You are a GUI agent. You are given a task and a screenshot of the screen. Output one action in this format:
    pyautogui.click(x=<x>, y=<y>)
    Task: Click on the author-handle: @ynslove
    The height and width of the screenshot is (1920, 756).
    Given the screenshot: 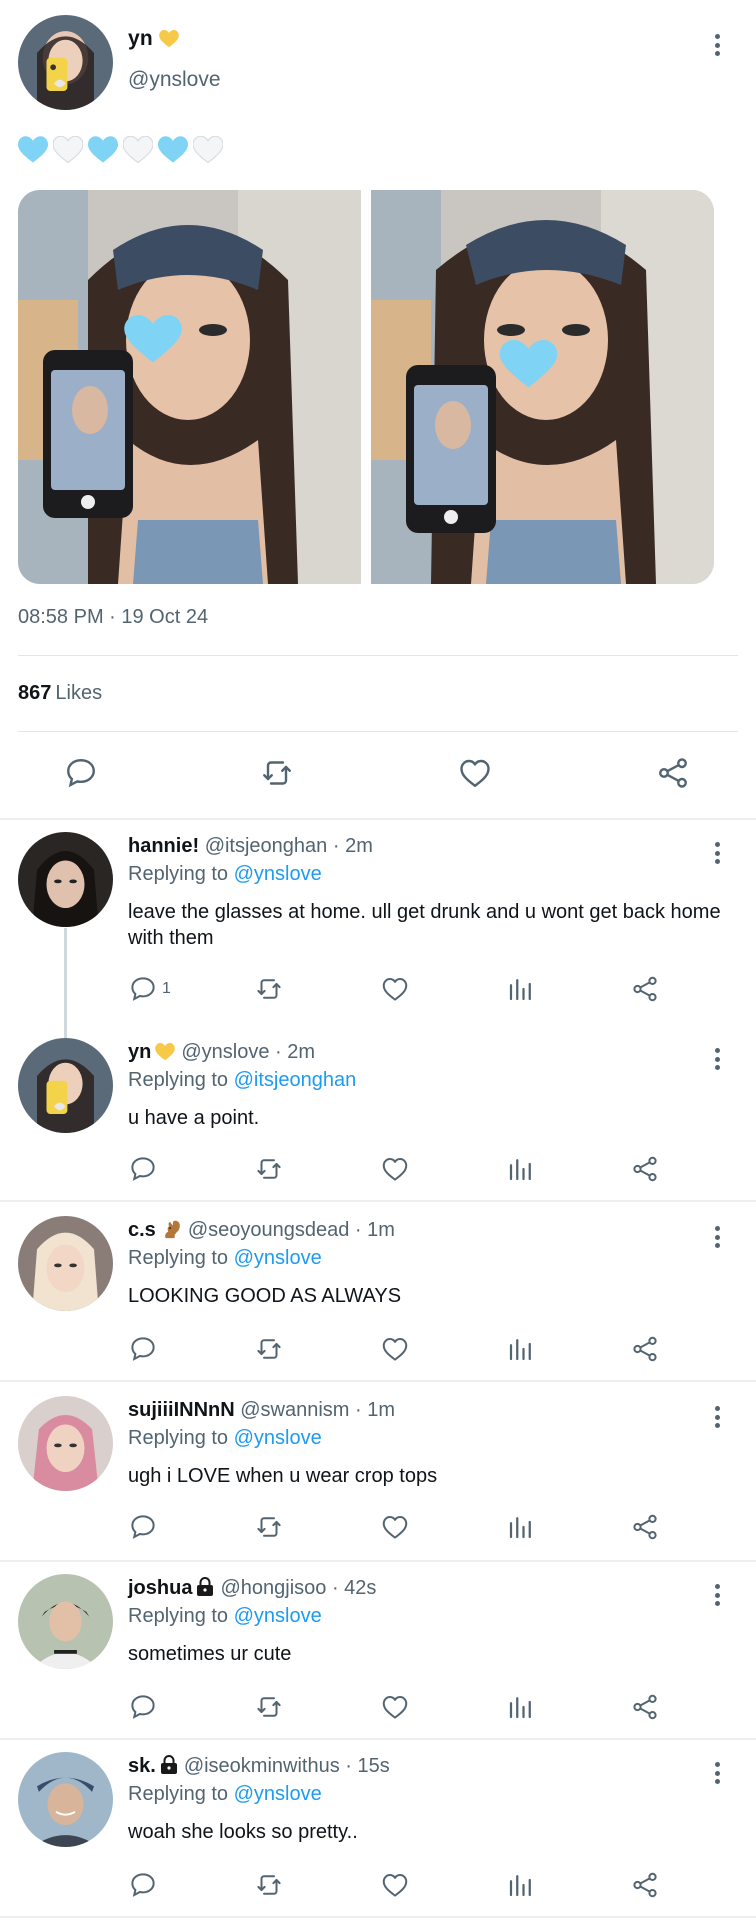 What is the action you would take?
    pyautogui.click(x=174, y=80)
    